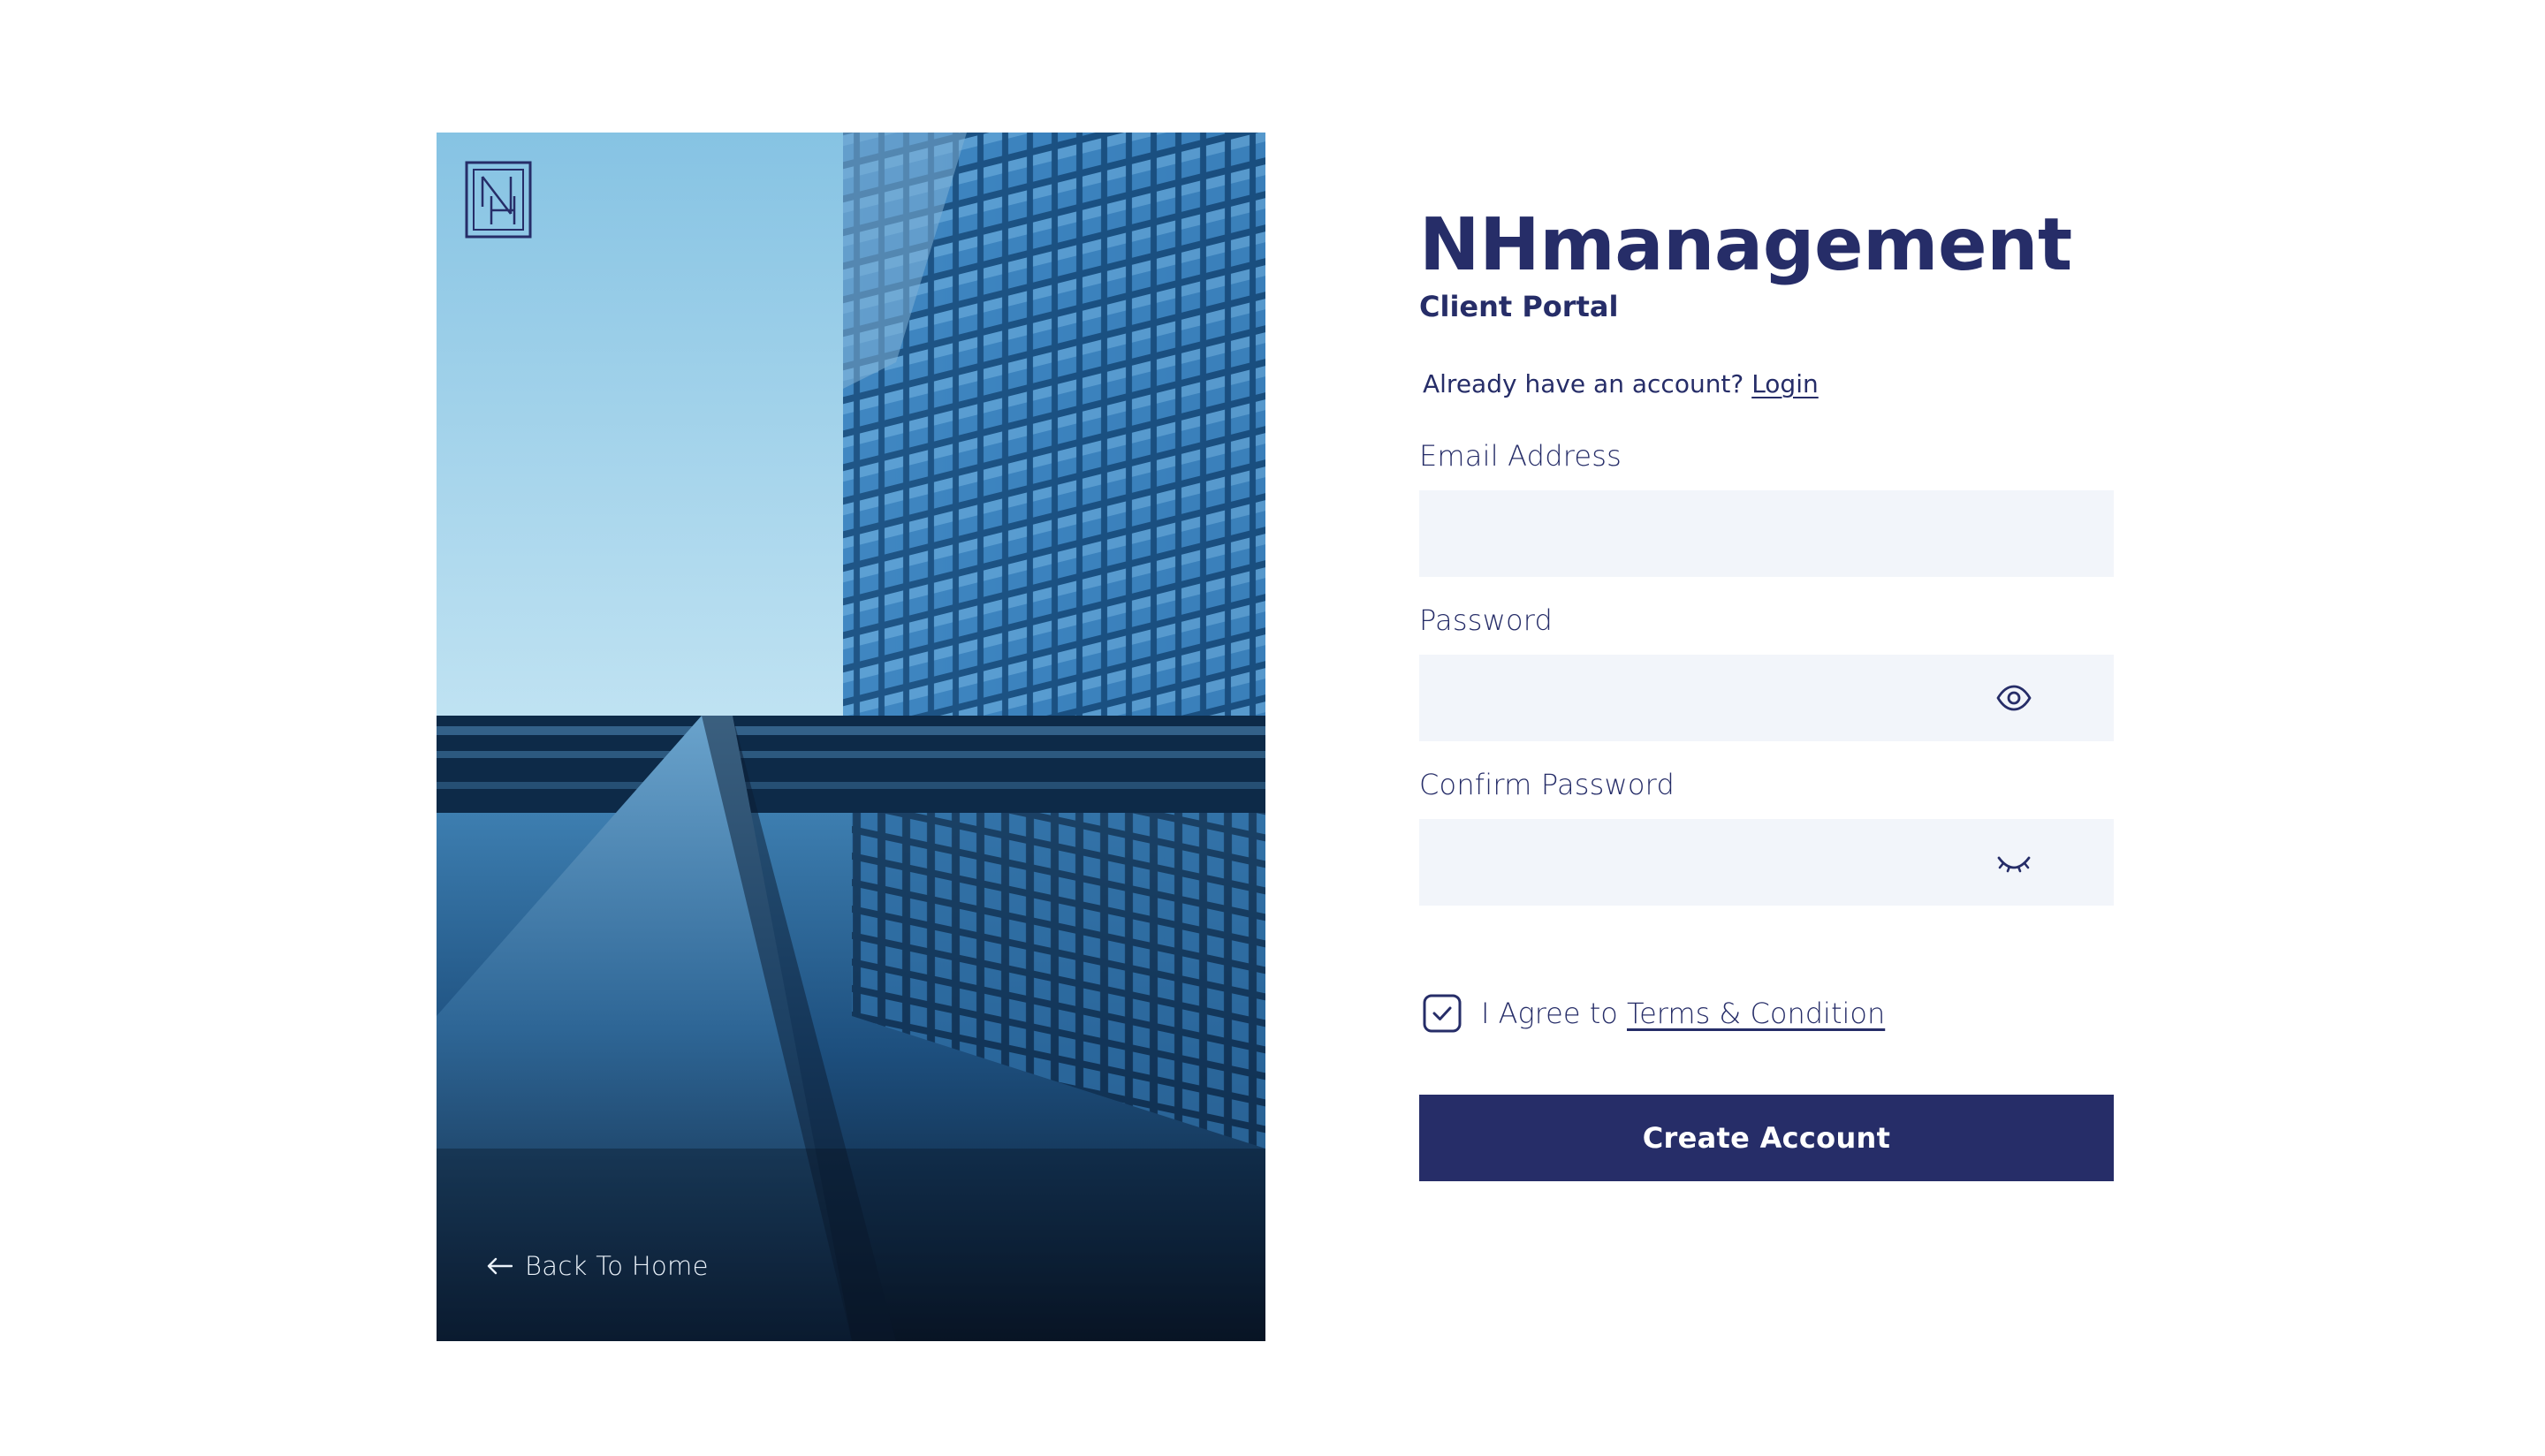 Image resolution: width=2545 pixels, height=1456 pixels. Describe the element at coordinates (2013, 698) in the screenshot. I see `eye-icon` at that location.